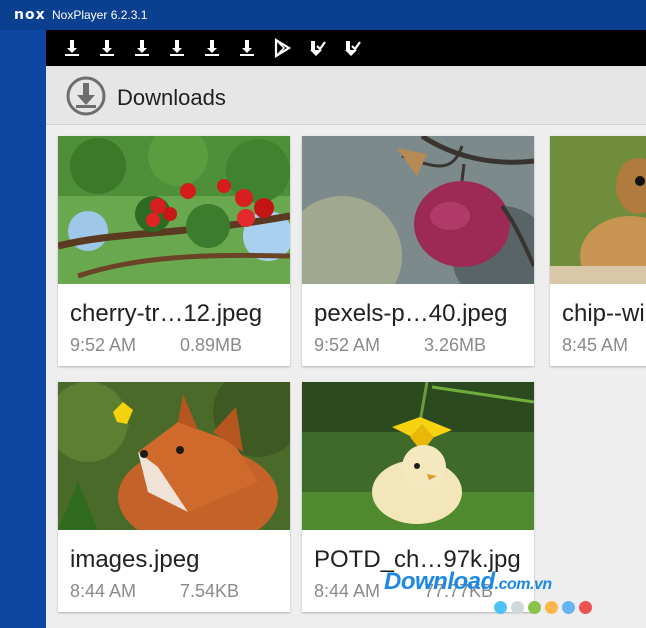  What do you see at coordinates (418, 456) in the screenshot?
I see `chick-thumbnail` at bounding box center [418, 456].